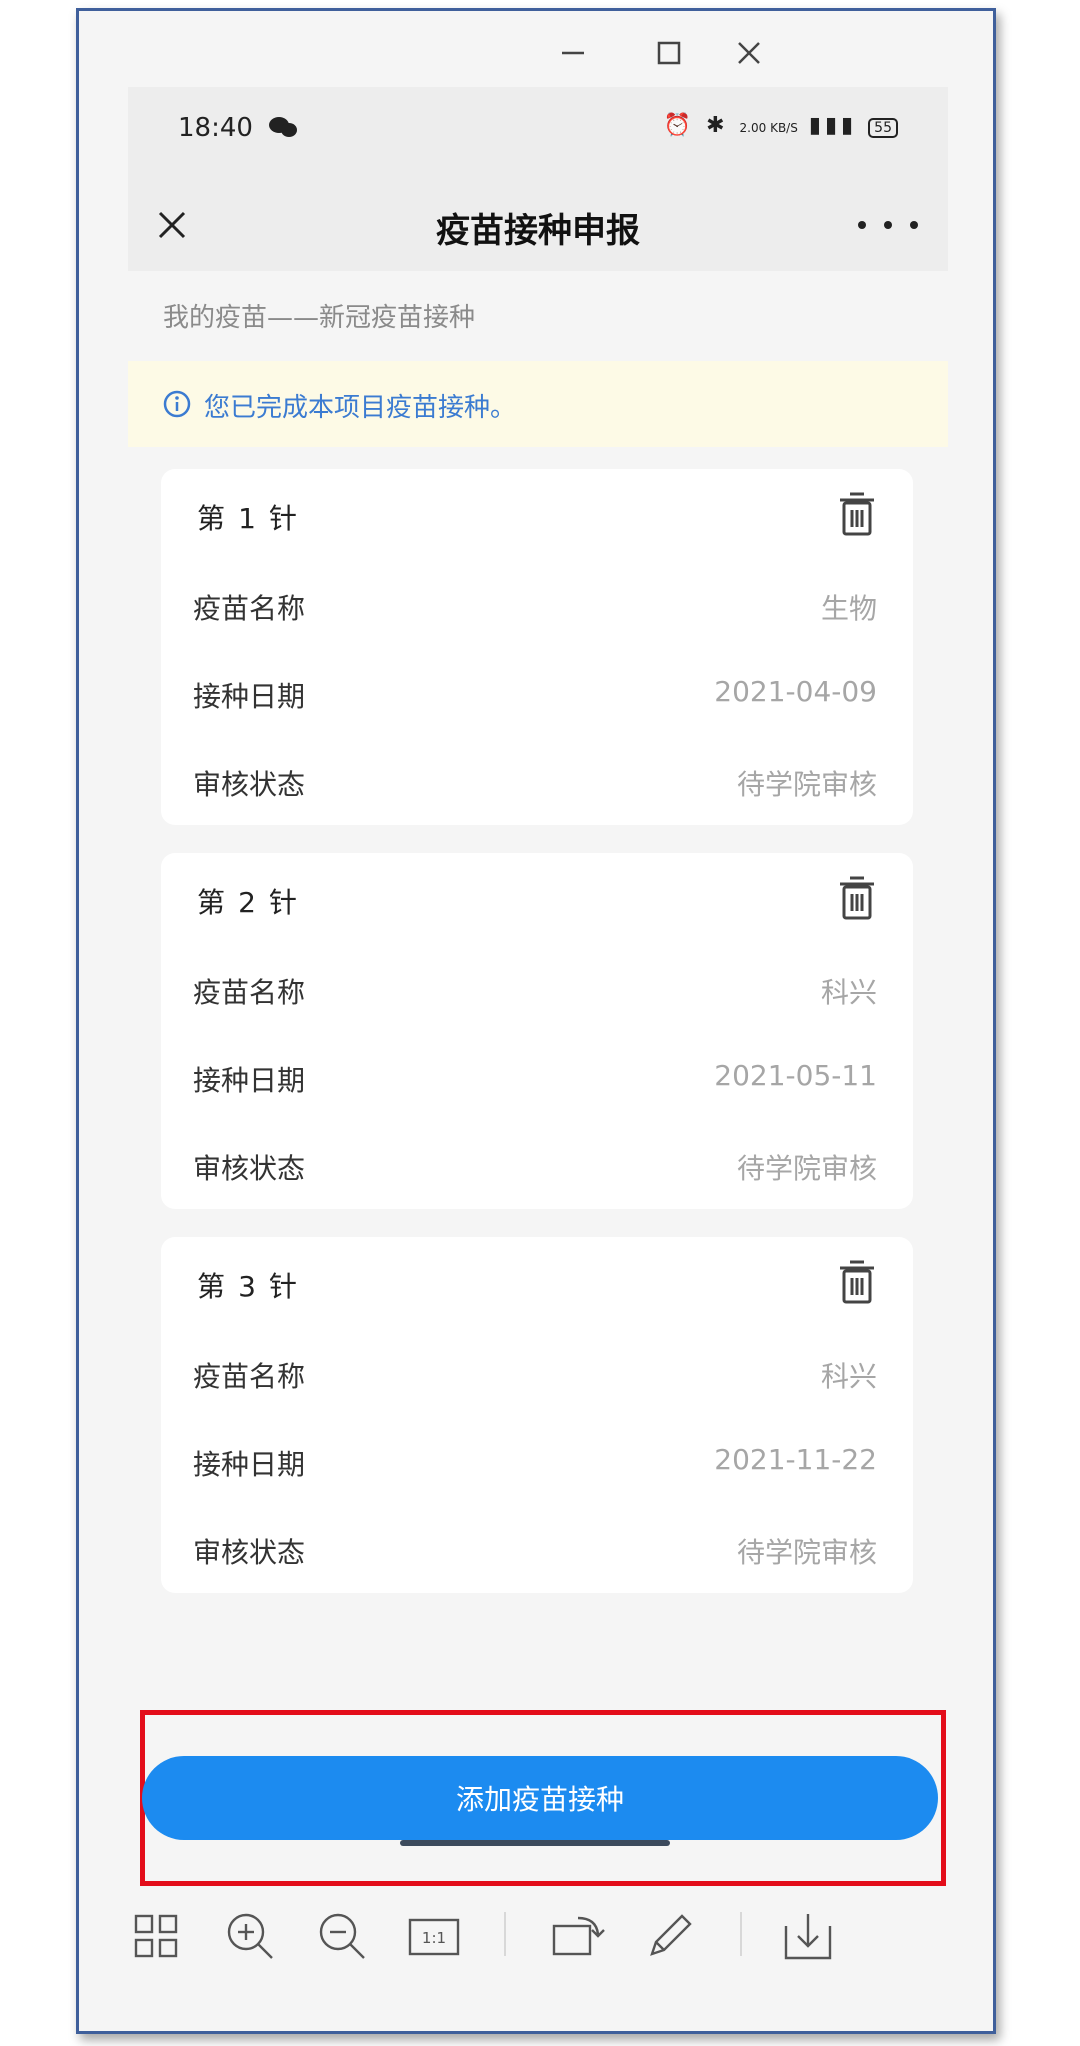 The height and width of the screenshot is (2046, 1080). What do you see at coordinates (537, 1415) in the screenshot?
I see `dose-card: 第3针 疫苗名称 科兴 接种日期 2021-11-22 审核状态 待学院审核` at bounding box center [537, 1415].